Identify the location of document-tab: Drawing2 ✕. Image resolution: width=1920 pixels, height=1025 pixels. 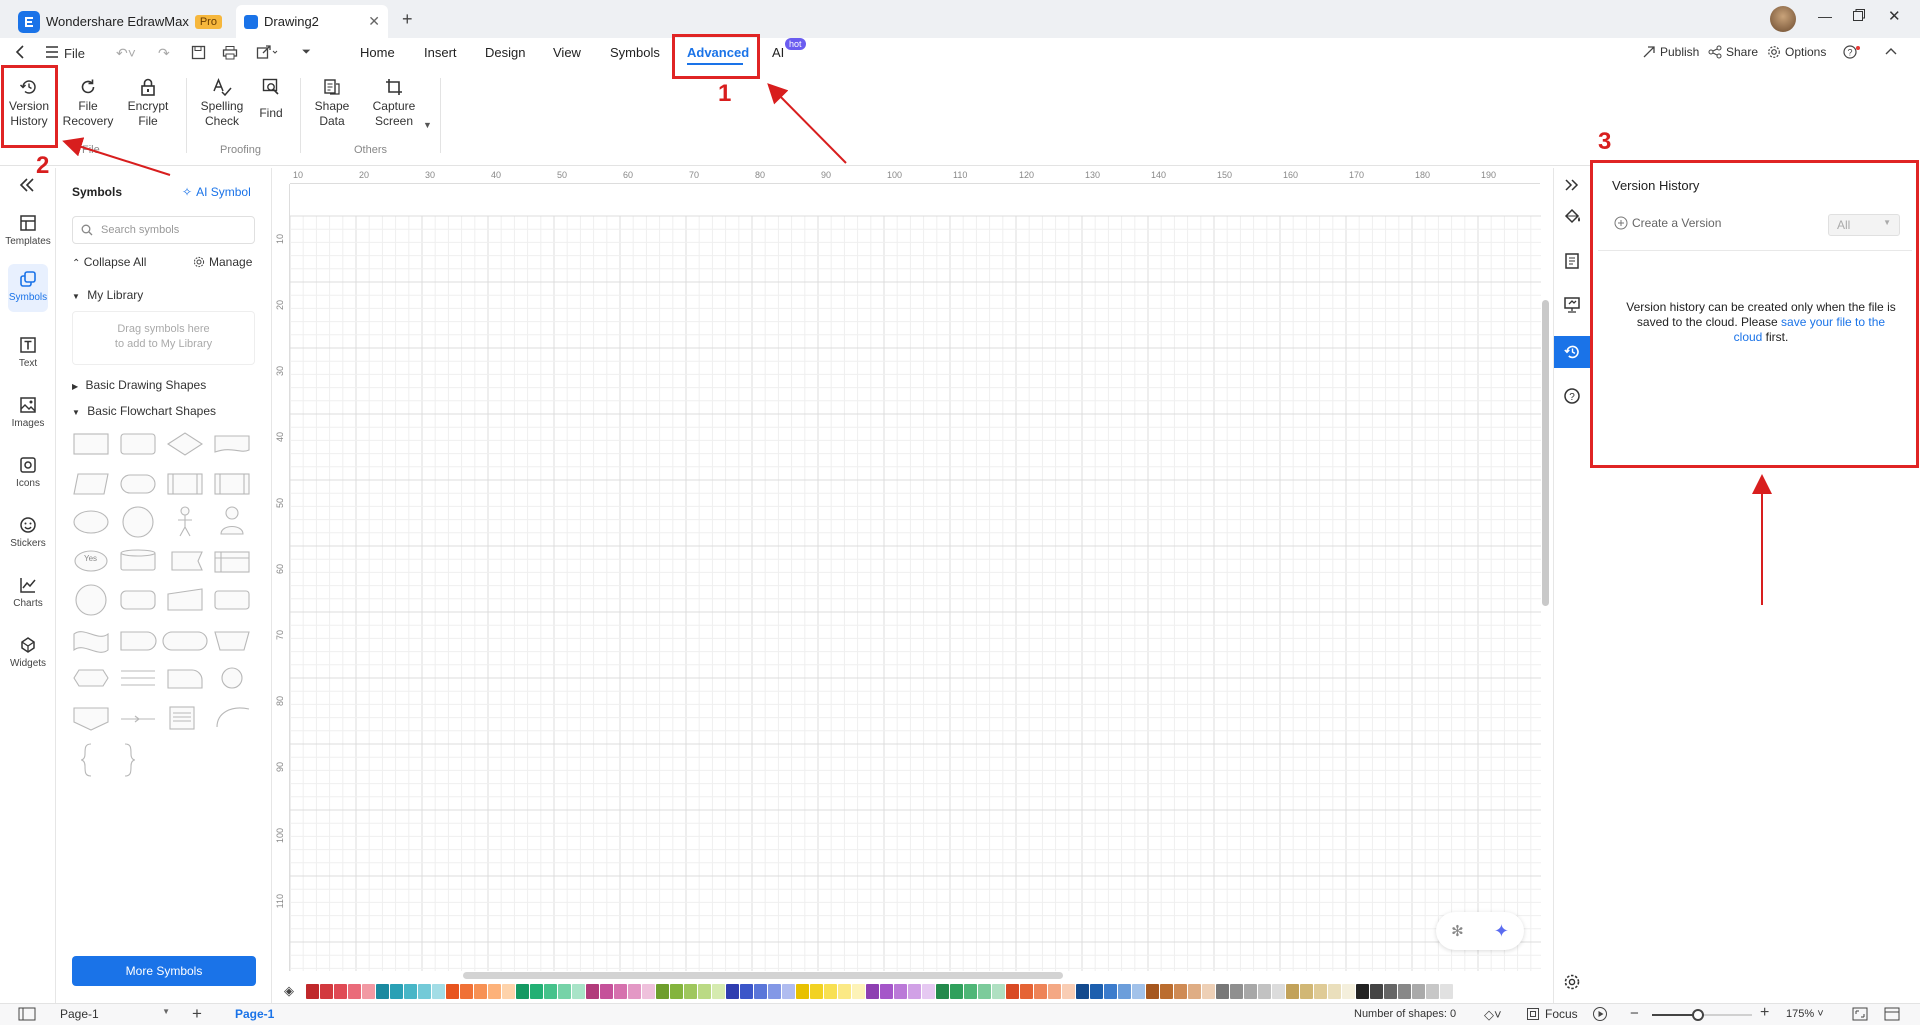
(312, 21).